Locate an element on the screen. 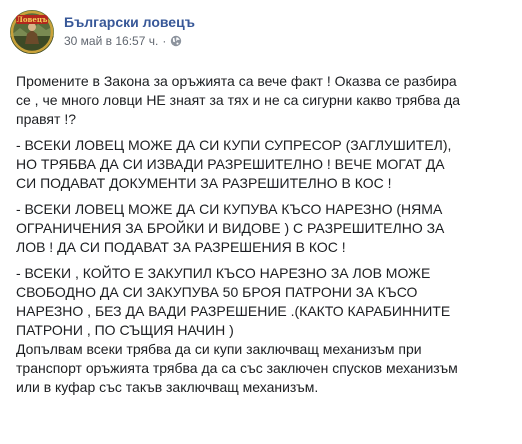  avatar-logo-text: Ловецъ is located at coordinates (32, 19).